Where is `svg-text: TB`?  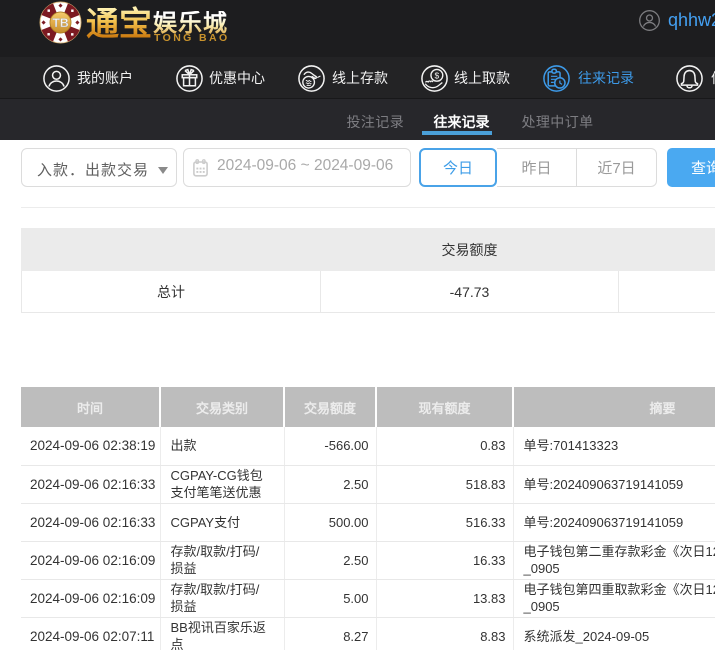
svg-text: TB is located at coordinates (60, 23).